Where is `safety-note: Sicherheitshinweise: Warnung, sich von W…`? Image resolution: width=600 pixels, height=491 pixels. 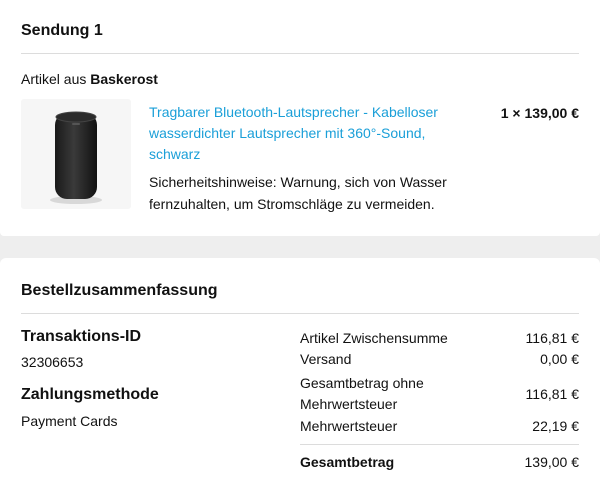 safety-note: Sicherheitshinweise: Warnung, sich von W… is located at coordinates (298, 193).